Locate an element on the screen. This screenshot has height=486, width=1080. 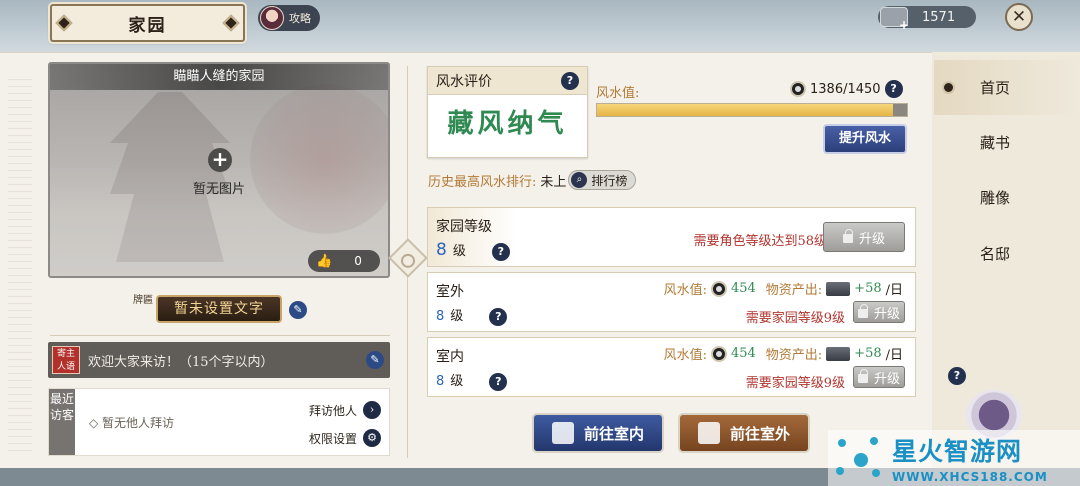
divider is located at coordinates (220, 335).